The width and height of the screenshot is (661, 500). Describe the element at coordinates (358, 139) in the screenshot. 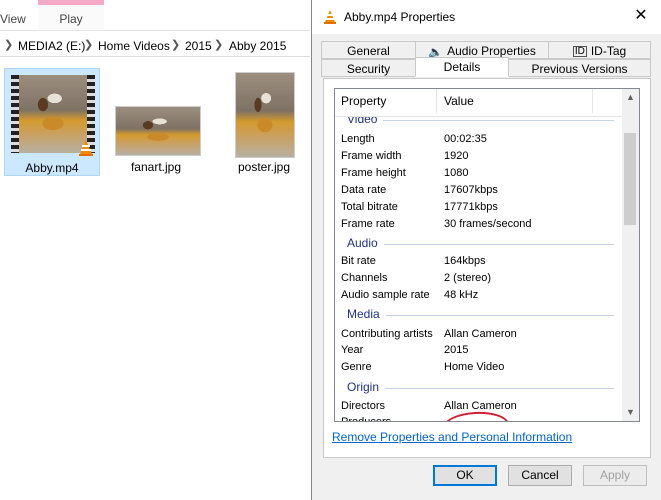

I see `property-name: Length` at that location.